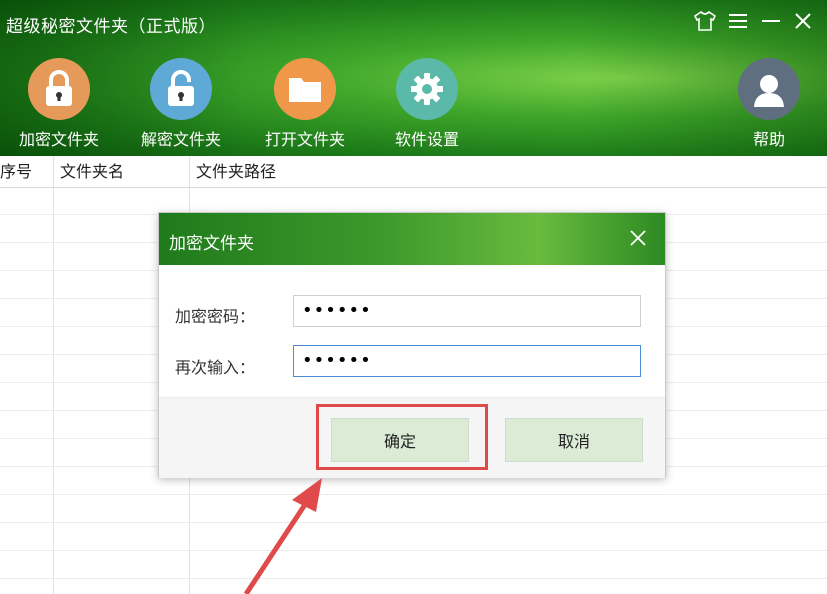 This screenshot has width=827, height=594. I want to click on decrypt-folder-button: 解密文件夹, so click(181, 104).